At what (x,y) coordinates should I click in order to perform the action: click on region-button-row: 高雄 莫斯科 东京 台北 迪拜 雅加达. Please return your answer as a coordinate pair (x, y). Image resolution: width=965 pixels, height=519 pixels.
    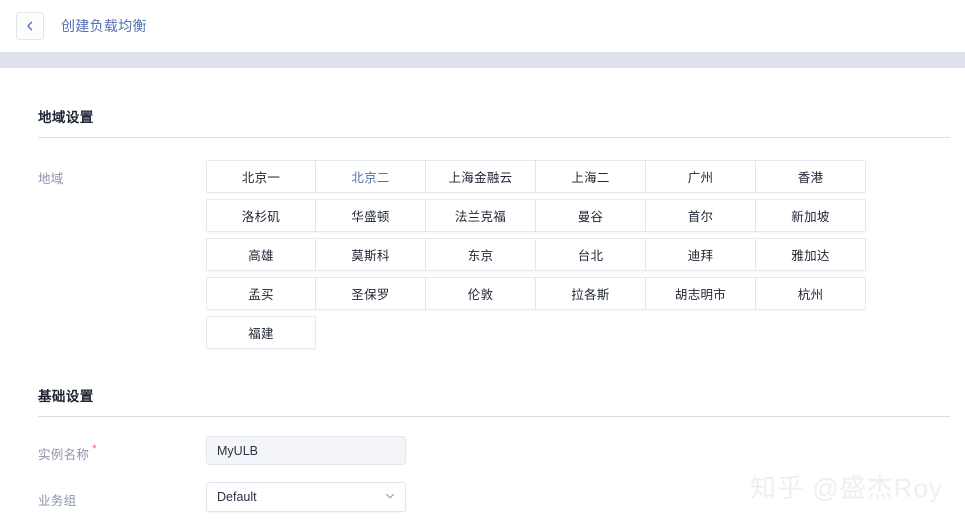
    Looking at the image, I should click on (536, 254).